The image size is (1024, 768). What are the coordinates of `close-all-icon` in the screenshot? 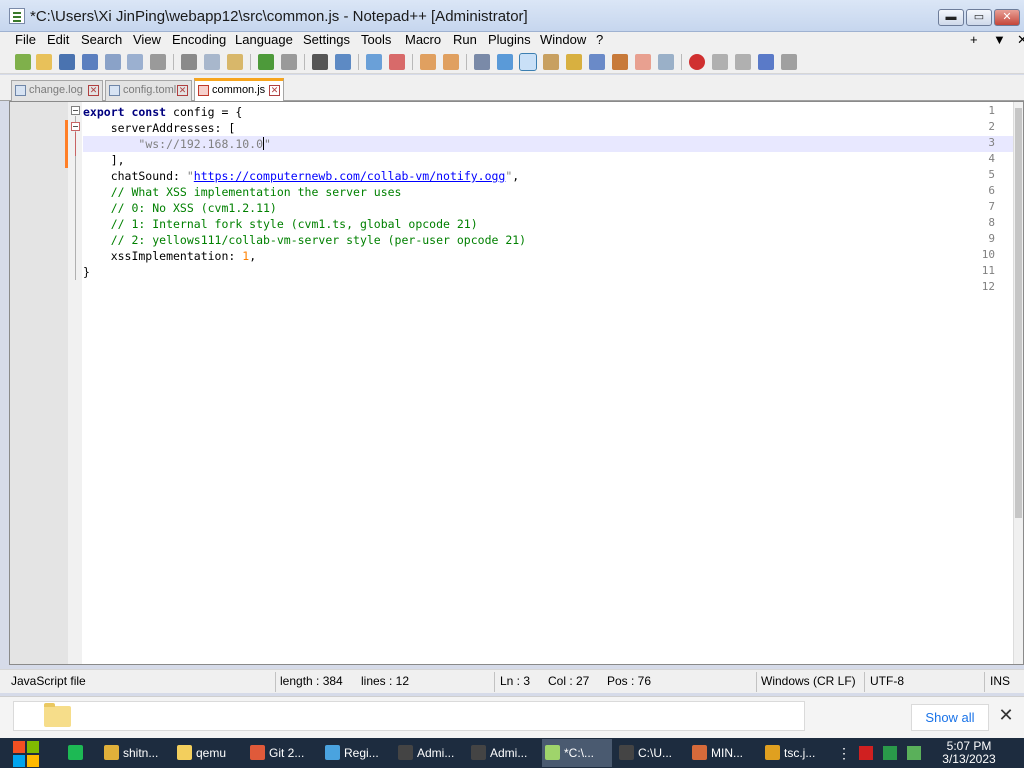 It's located at (135, 62).